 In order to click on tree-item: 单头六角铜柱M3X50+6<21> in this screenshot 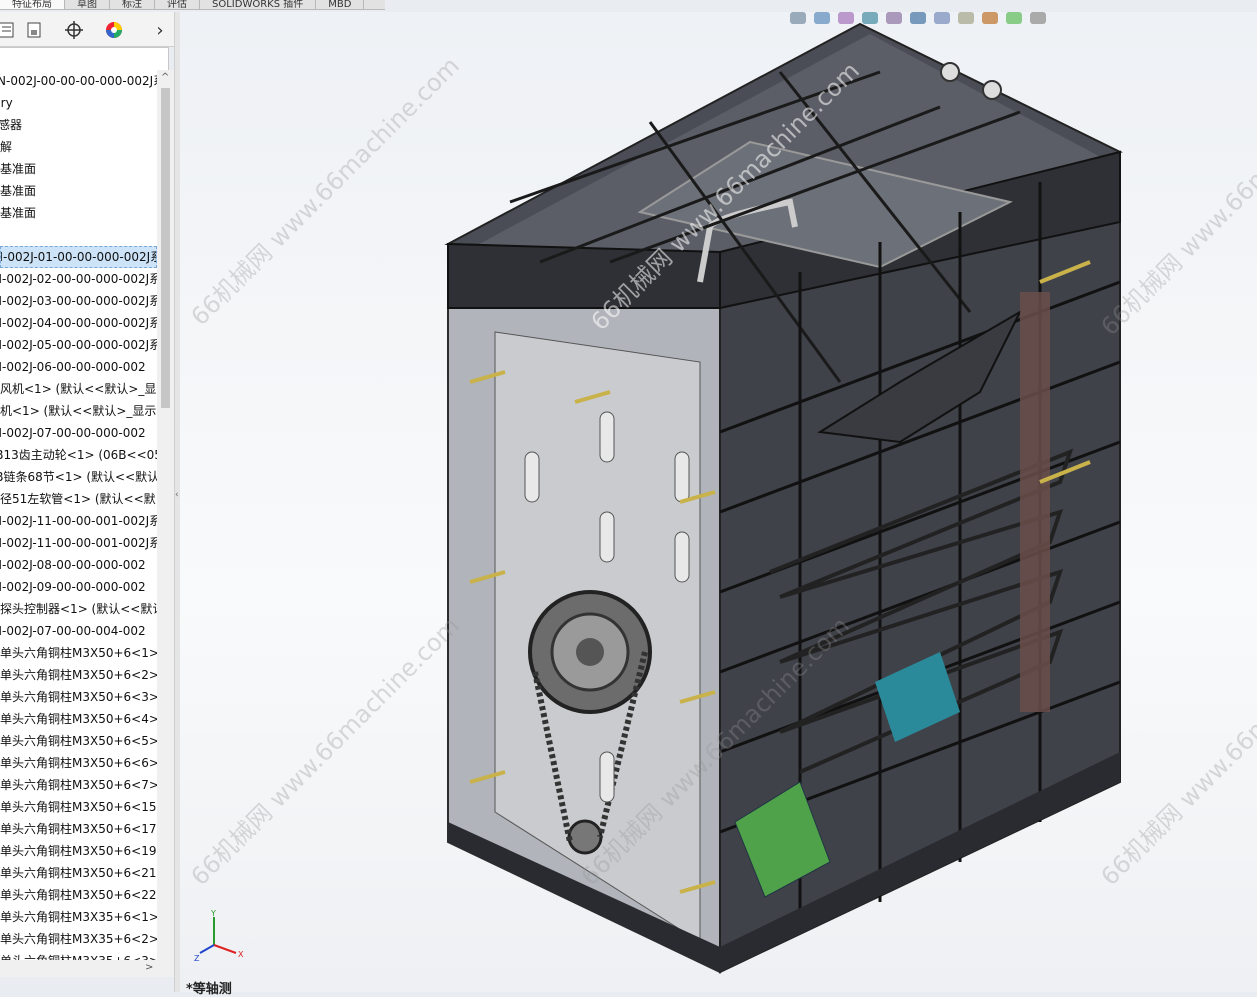, I will do `click(78, 873)`.